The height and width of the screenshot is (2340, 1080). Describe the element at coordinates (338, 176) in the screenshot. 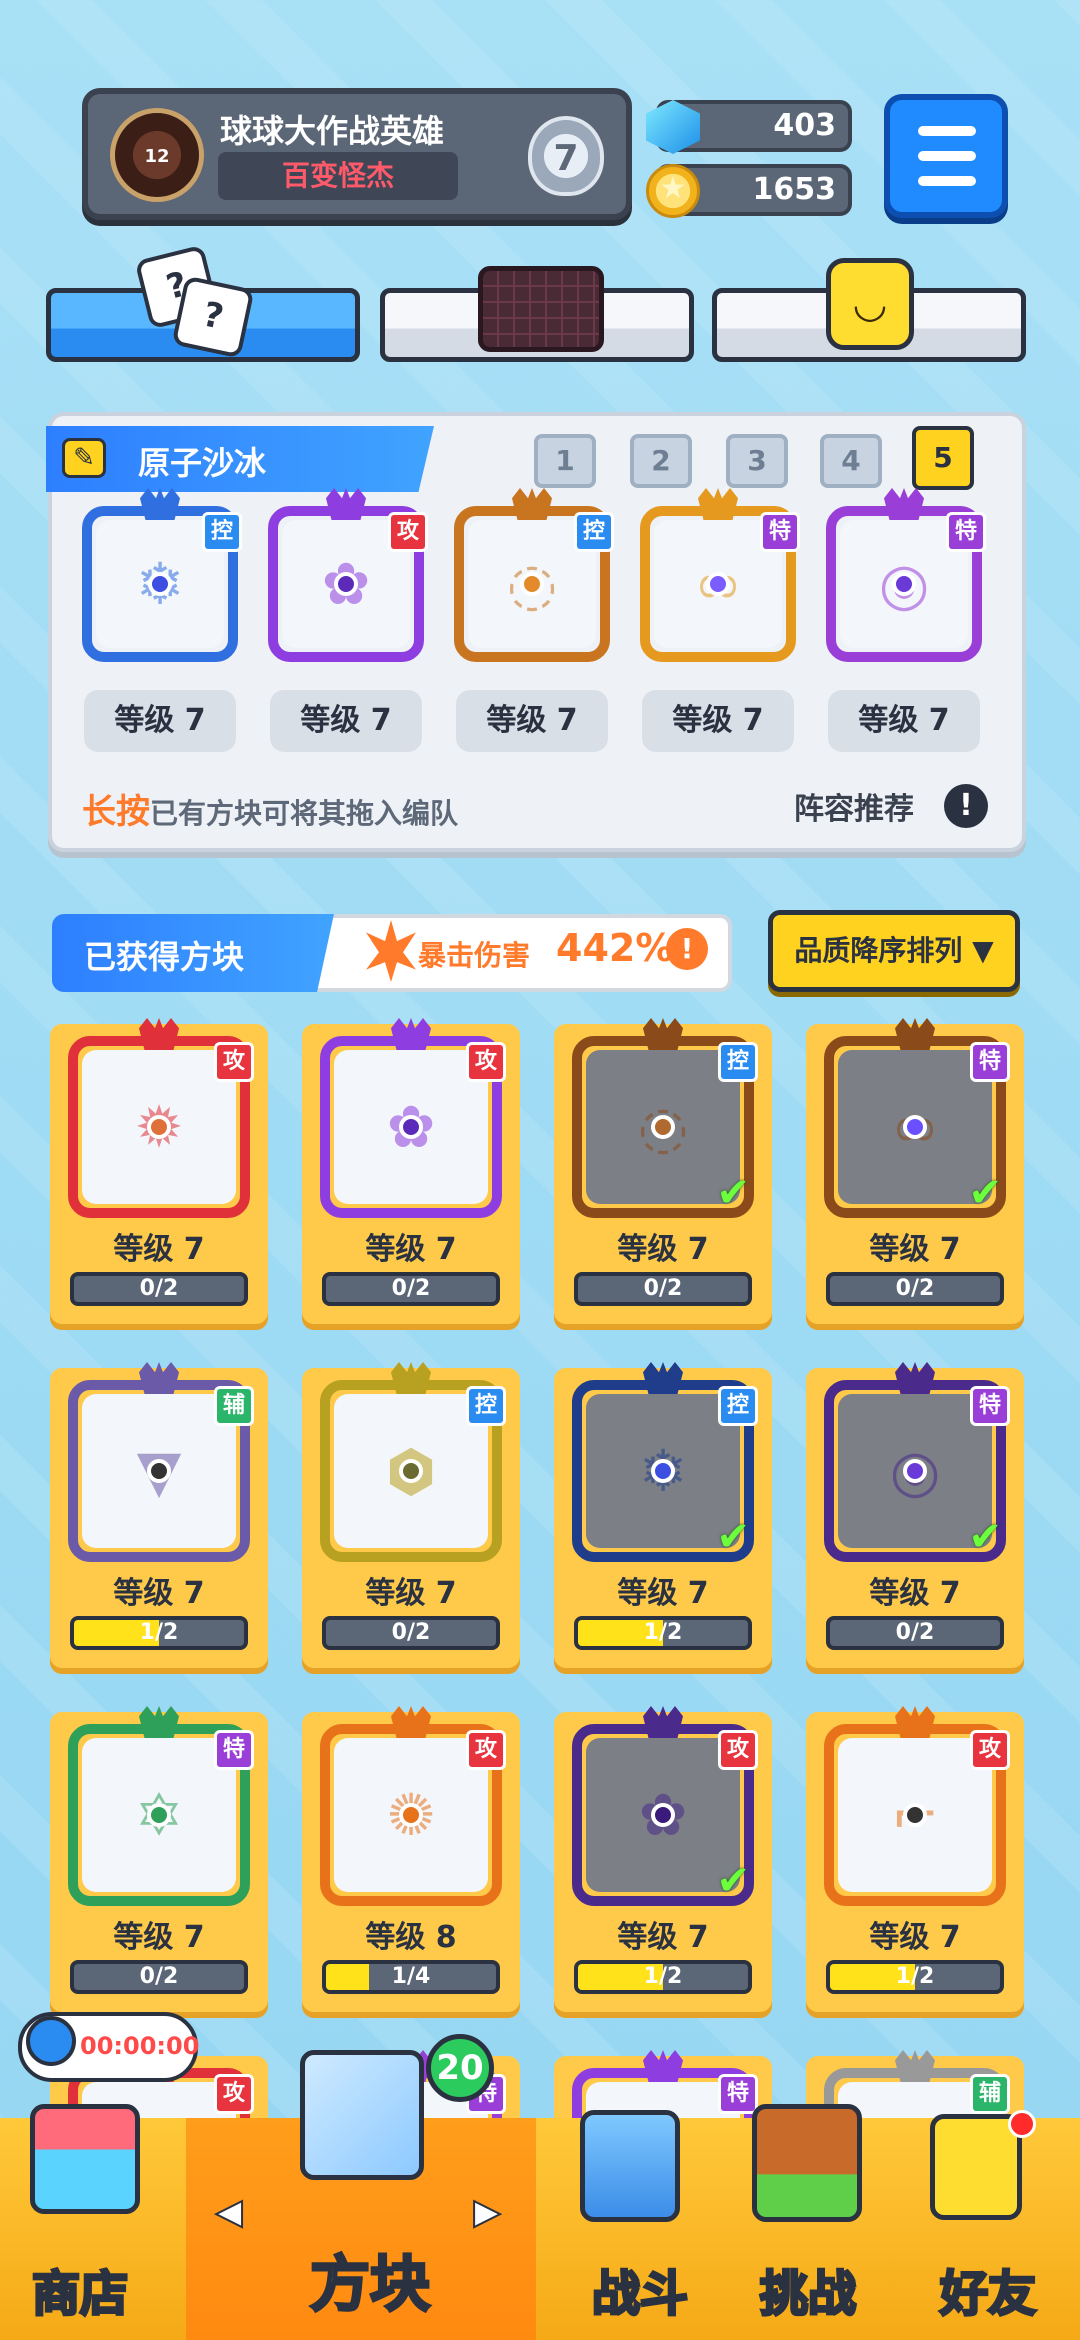

I see `player-title: 百变怪杰` at that location.